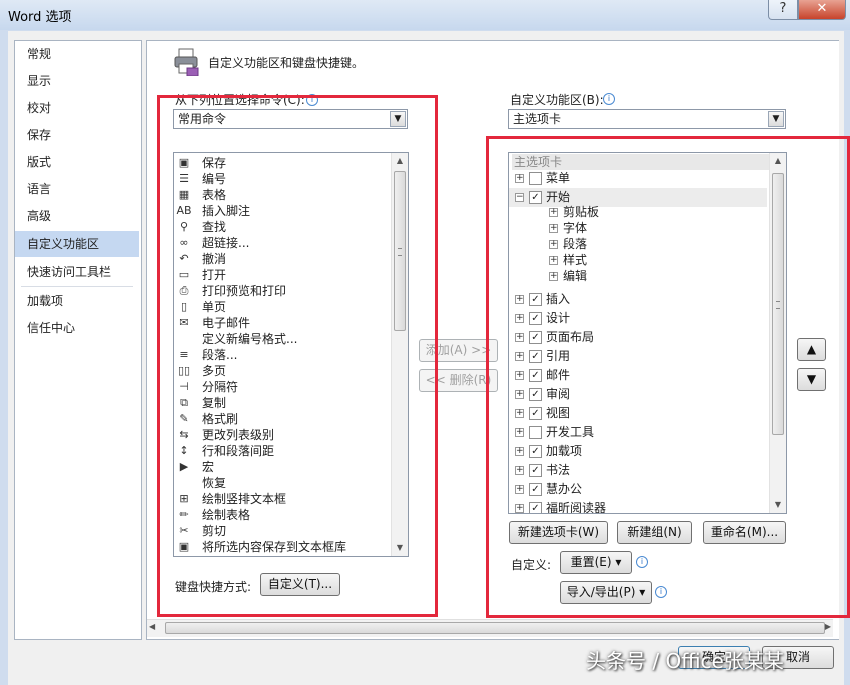 Image resolution: width=850 pixels, height=685 pixels. What do you see at coordinates (77, 216) in the screenshot?
I see `nav-item-advanced: 高级` at bounding box center [77, 216].